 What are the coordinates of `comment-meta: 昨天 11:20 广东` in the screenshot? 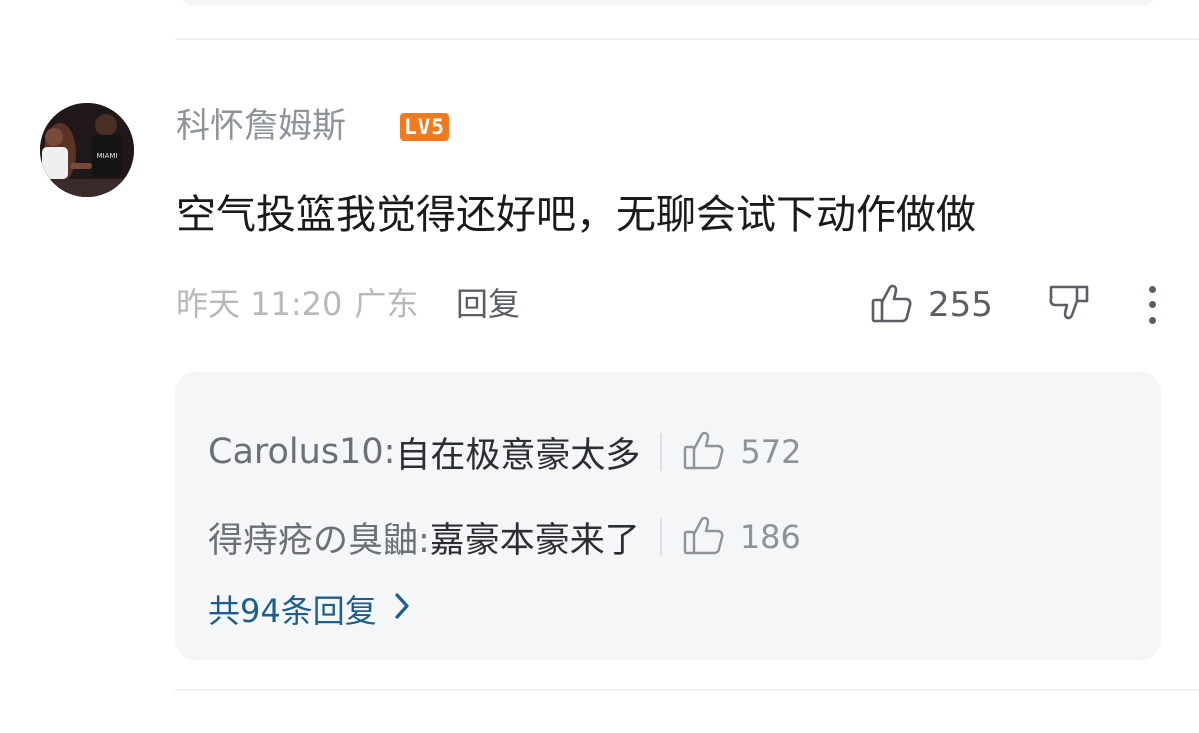 It's located at (297, 304).